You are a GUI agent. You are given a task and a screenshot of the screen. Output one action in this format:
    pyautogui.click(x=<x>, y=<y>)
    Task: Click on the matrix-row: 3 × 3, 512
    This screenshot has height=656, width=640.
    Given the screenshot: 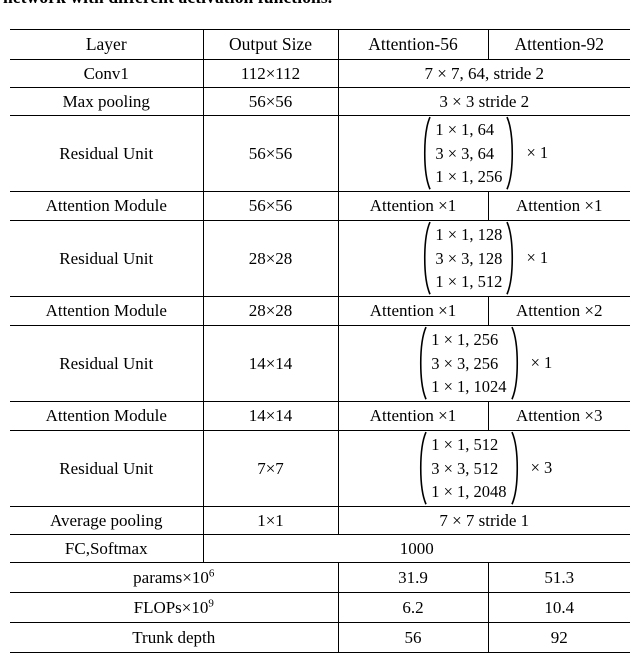 What is the action you would take?
    pyautogui.click(x=465, y=468)
    